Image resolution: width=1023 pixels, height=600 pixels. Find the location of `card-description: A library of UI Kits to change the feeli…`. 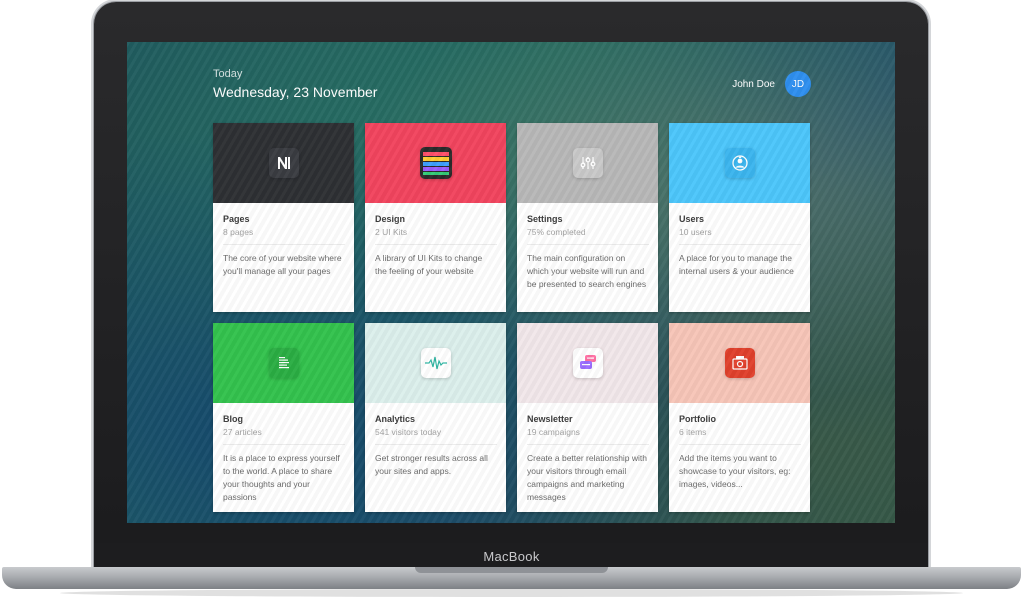

card-description: A library of UI Kits to change the feeli… is located at coordinates (429, 264).